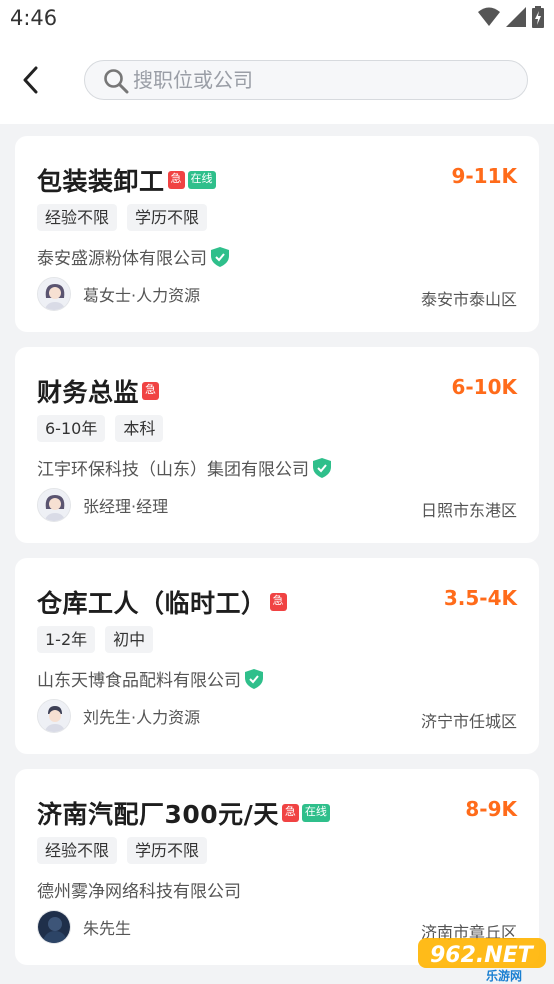 Image resolution: width=554 pixels, height=984 pixels. Describe the element at coordinates (491, 809) in the screenshot. I see `salary: 8-9K` at that location.